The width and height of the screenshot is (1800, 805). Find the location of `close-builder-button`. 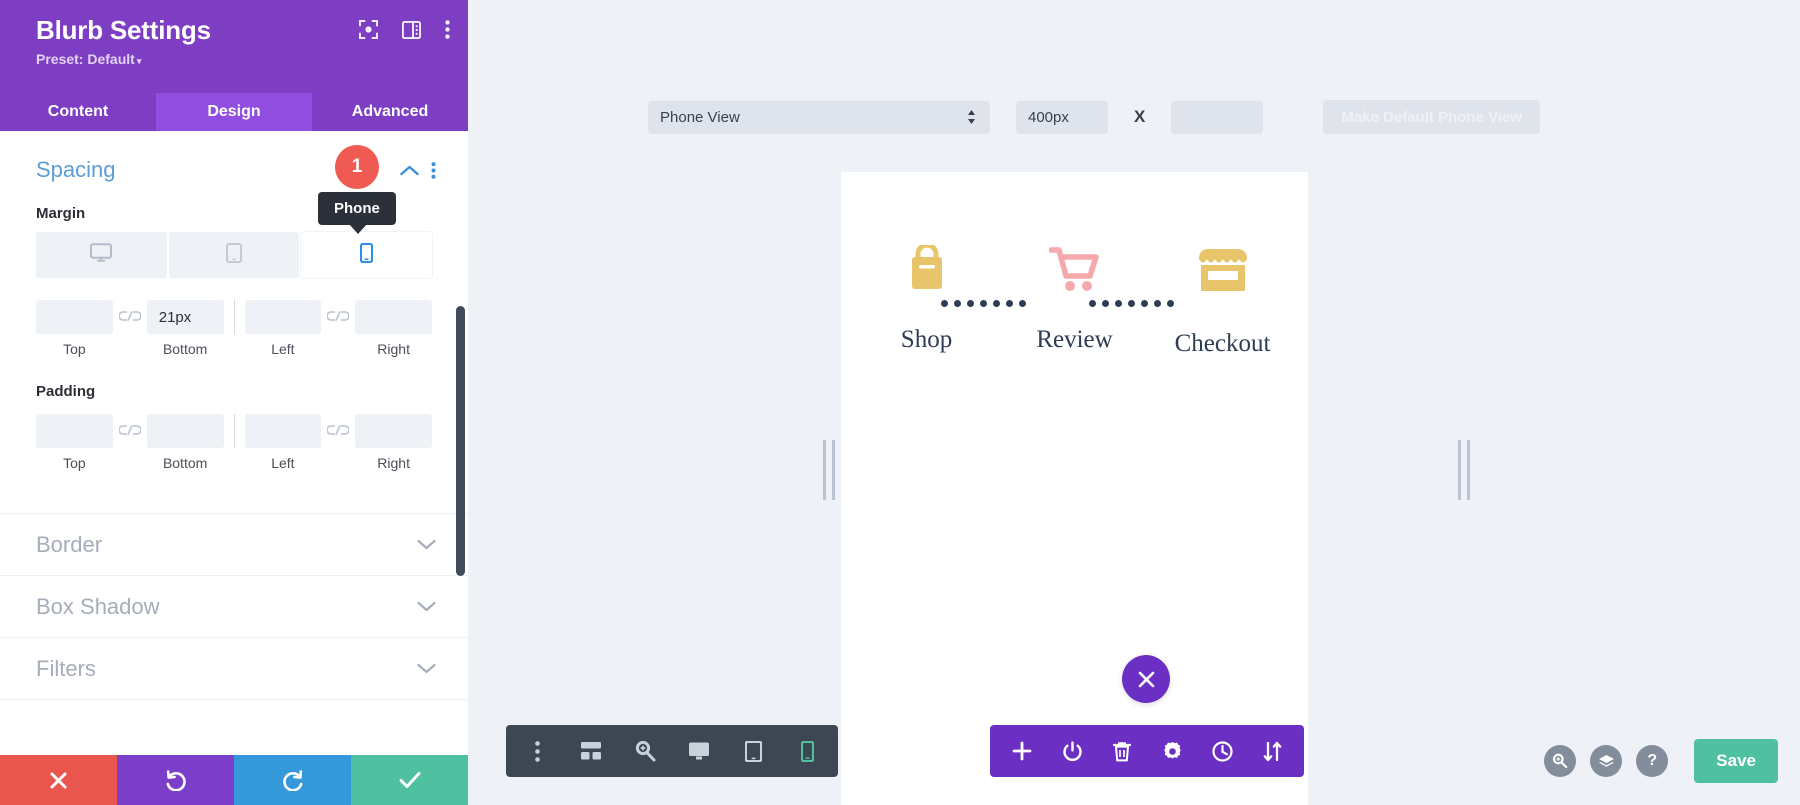

close-builder-button is located at coordinates (1146, 679).